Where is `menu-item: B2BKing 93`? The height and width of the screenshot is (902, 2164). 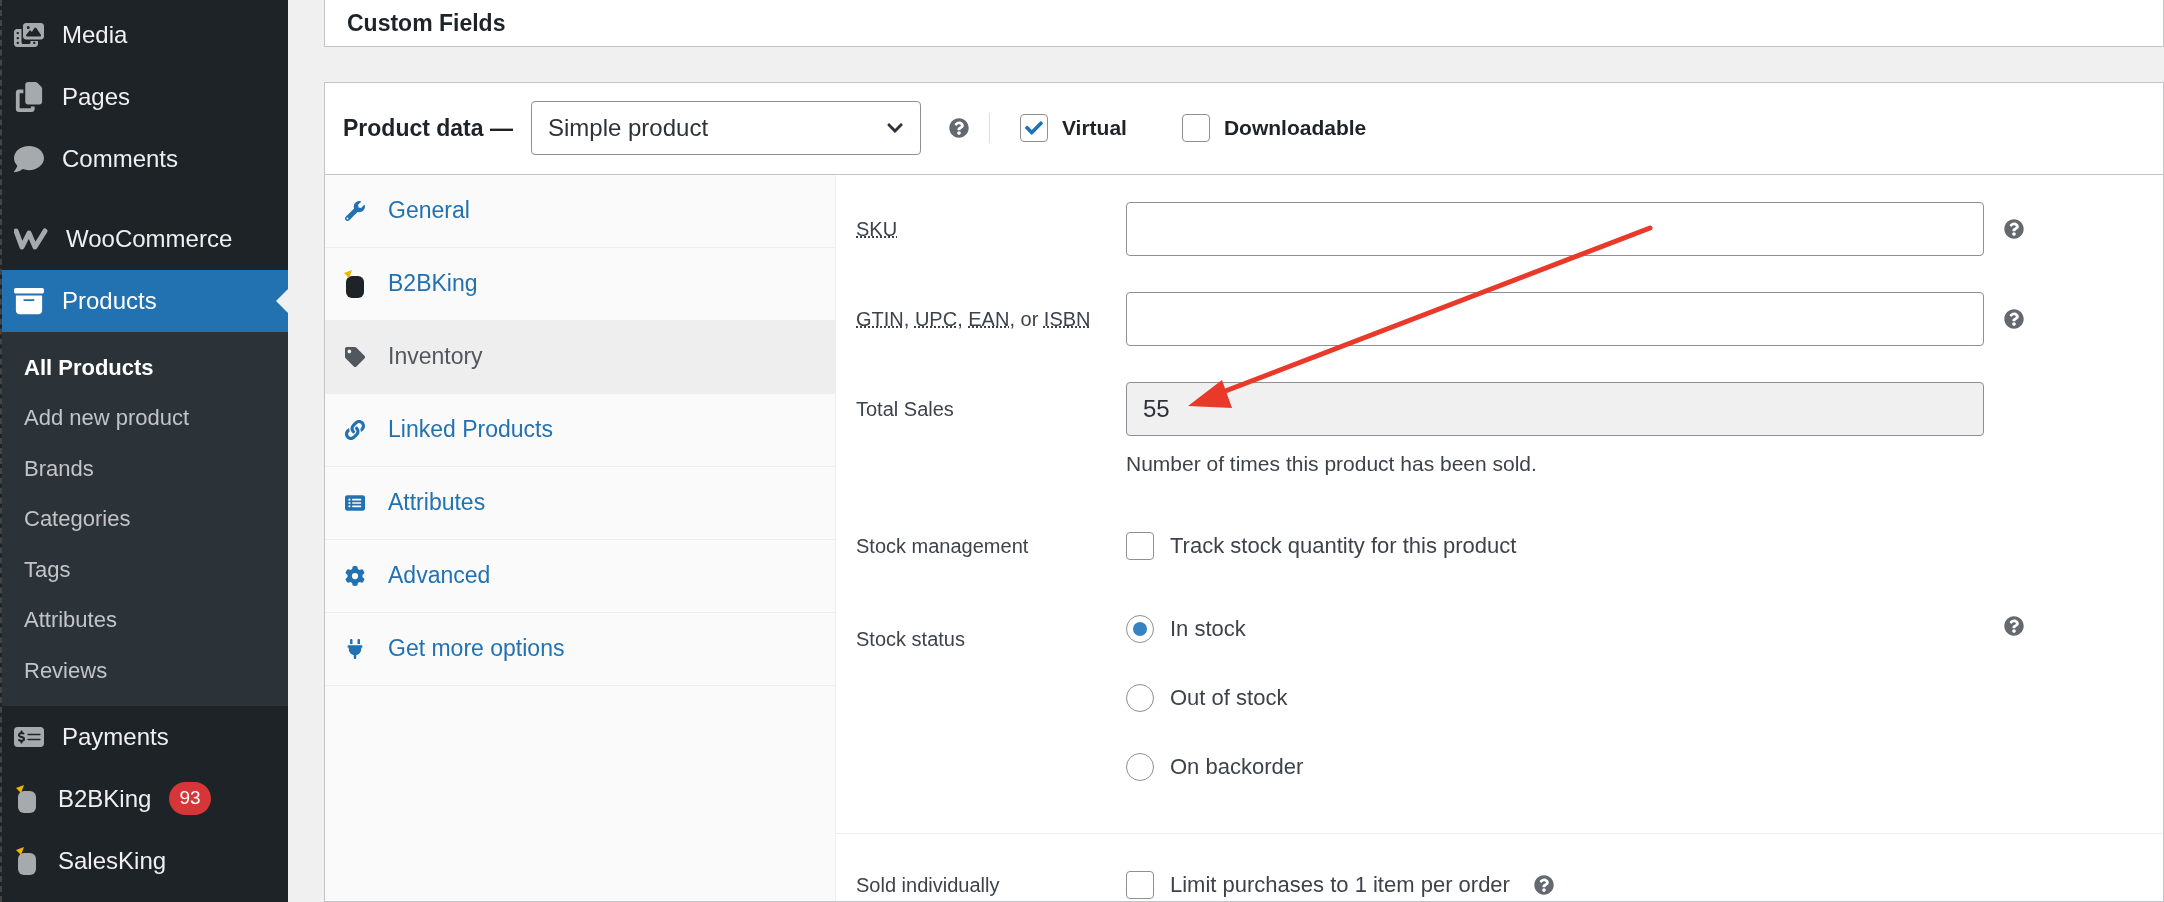 menu-item: B2BKing 93 is located at coordinates (145, 798).